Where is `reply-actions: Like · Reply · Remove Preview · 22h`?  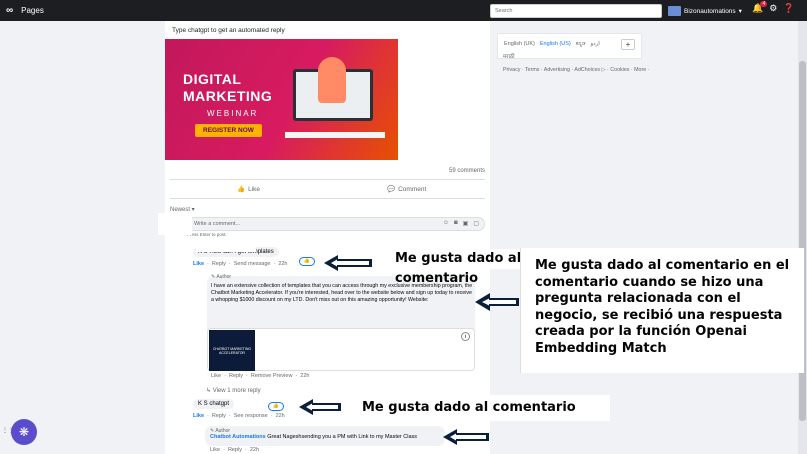
reply-actions: Like · Reply · Remove Preview · 22h is located at coordinates (260, 376).